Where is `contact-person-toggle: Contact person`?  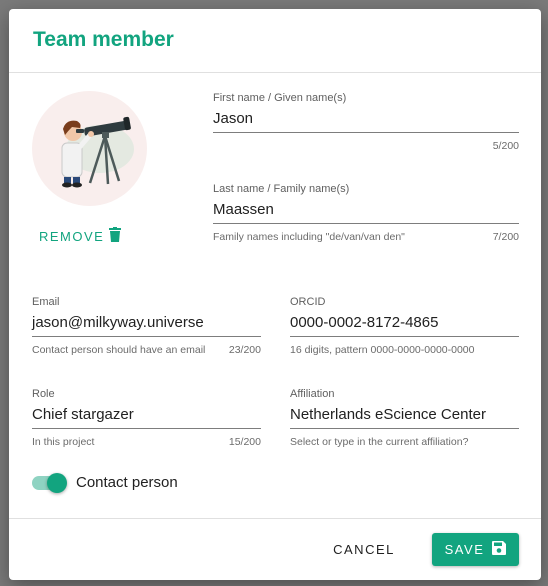 contact-person-toggle: Contact person is located at coordinates (105, 482).